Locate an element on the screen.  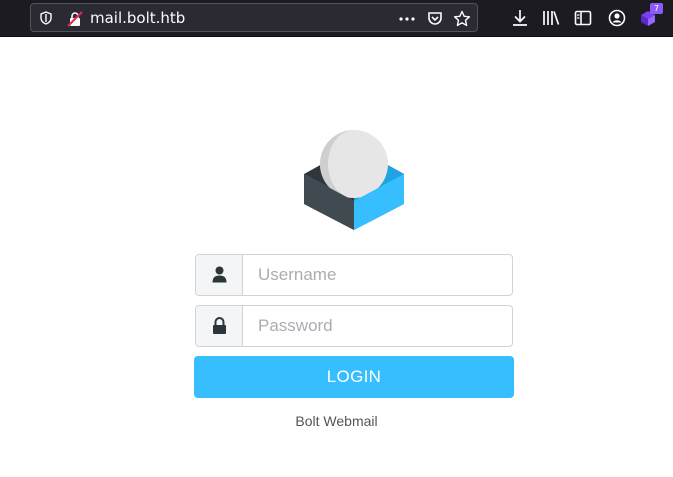
username-field-group is located at coordinates (354, 275).